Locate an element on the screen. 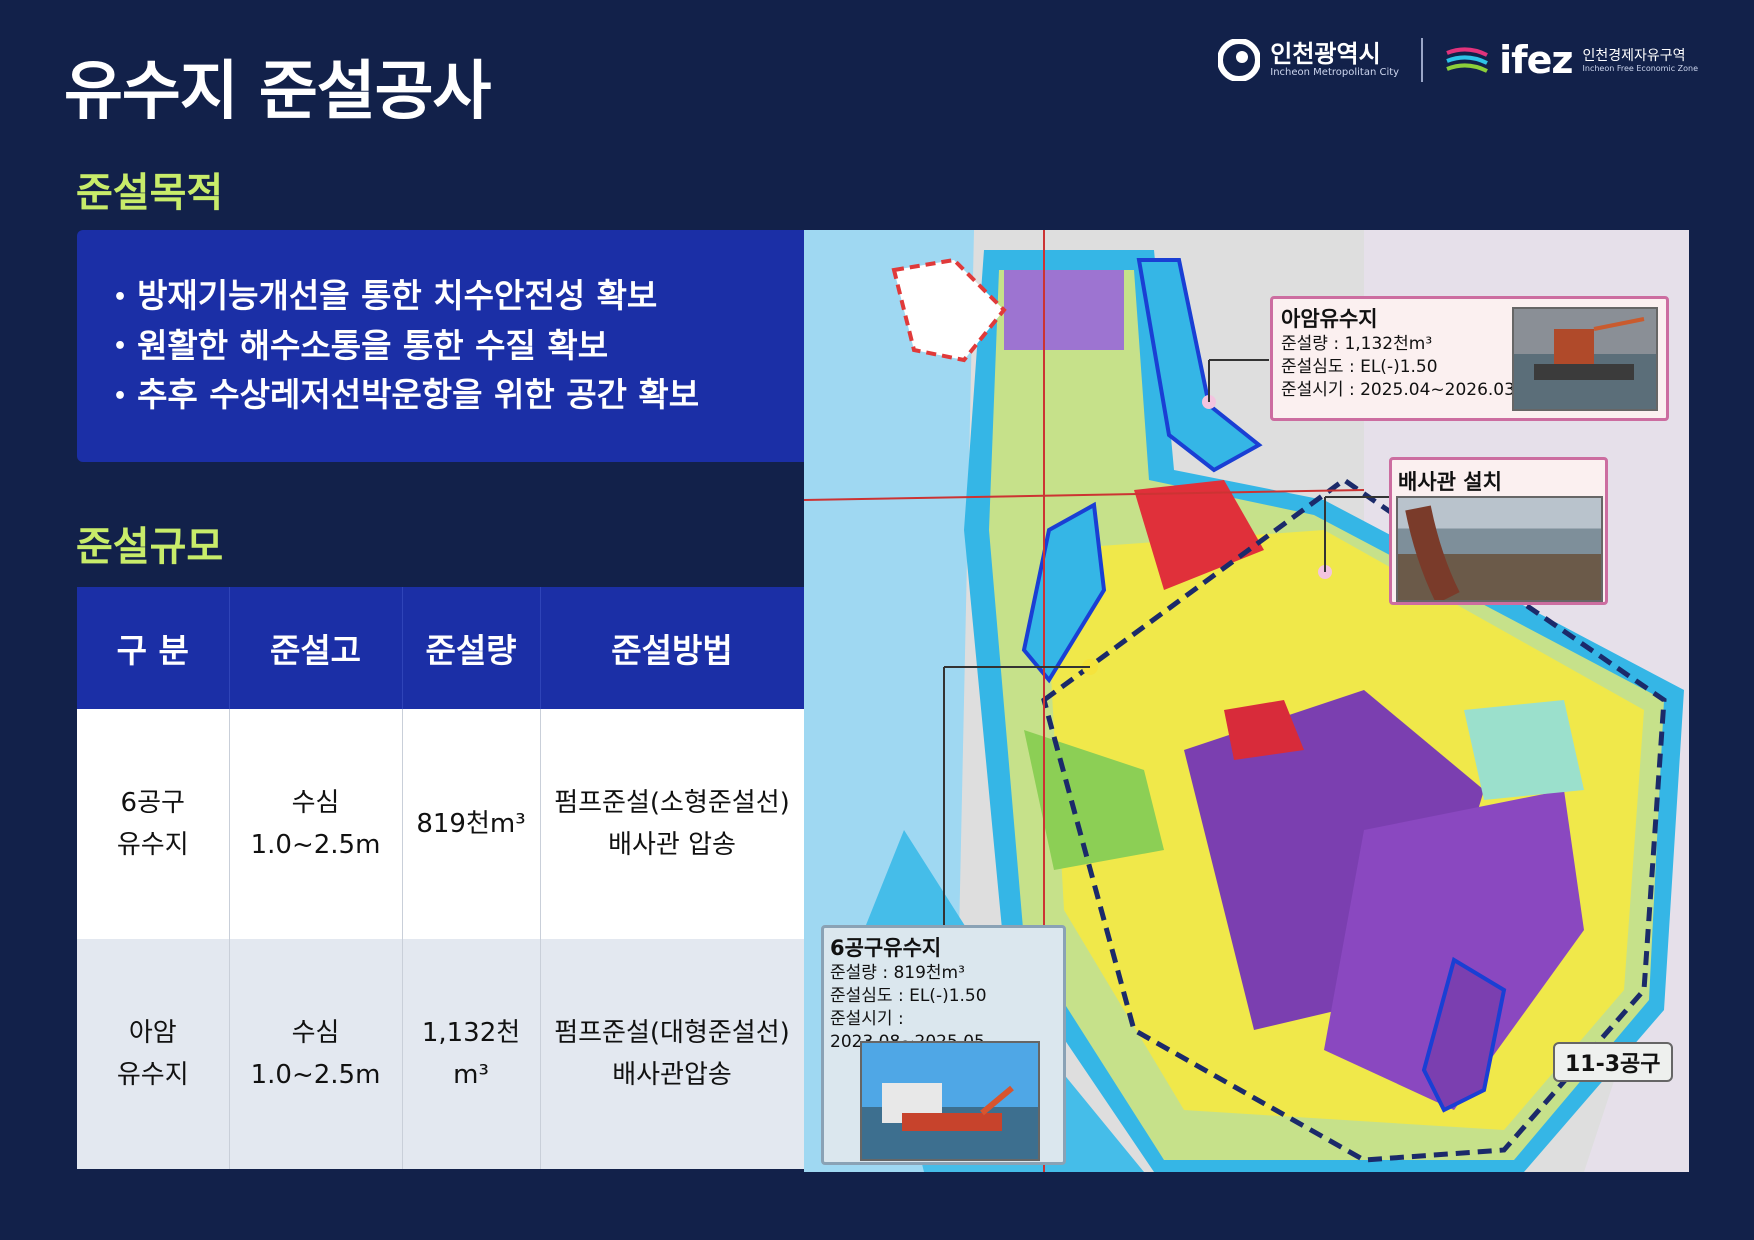  purpose-heading: 준설목적 is located at coordinates (150, 193).